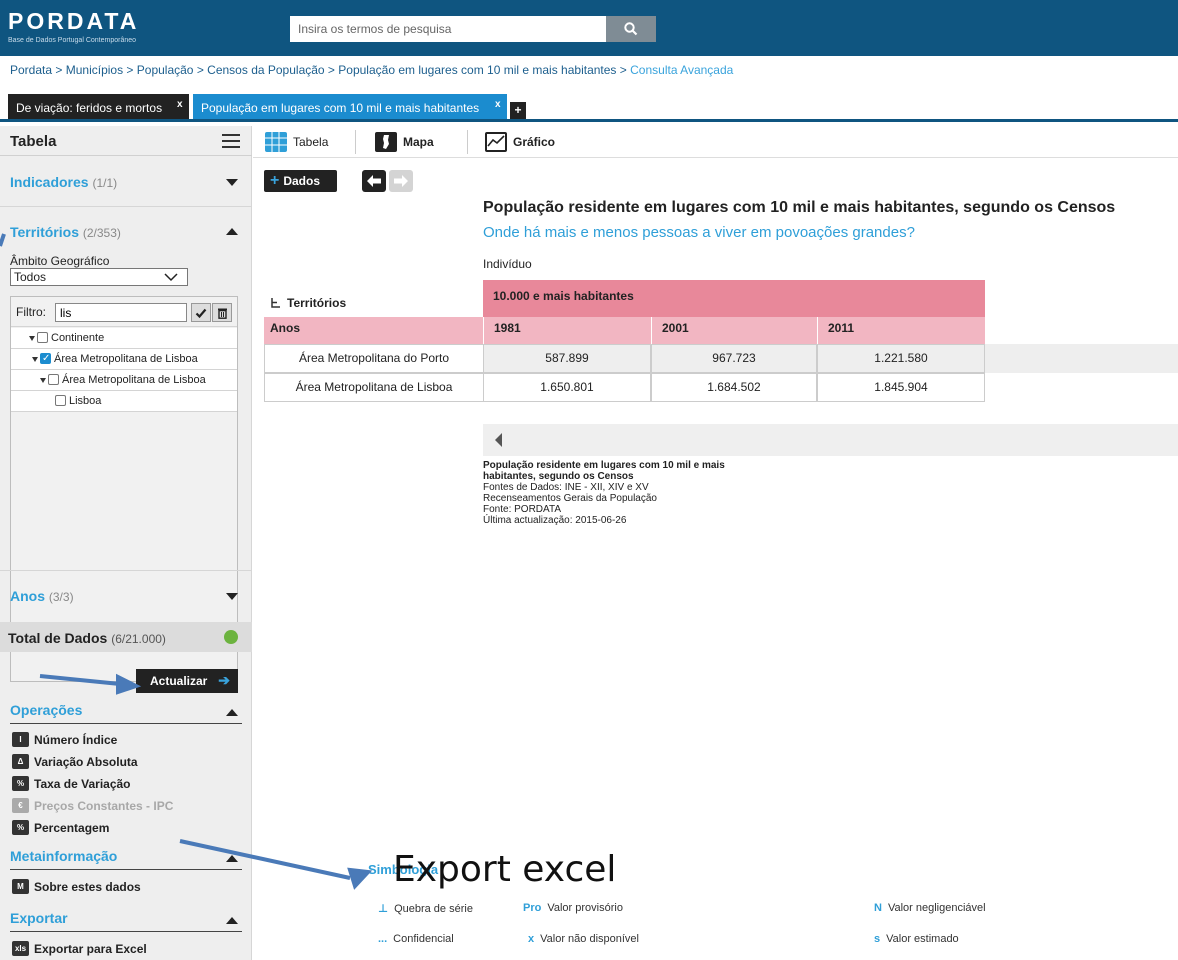 The image size is (1178, 960). I want to click on tab-viacao: De viação: feridos e mortos x, so click(98, 108).